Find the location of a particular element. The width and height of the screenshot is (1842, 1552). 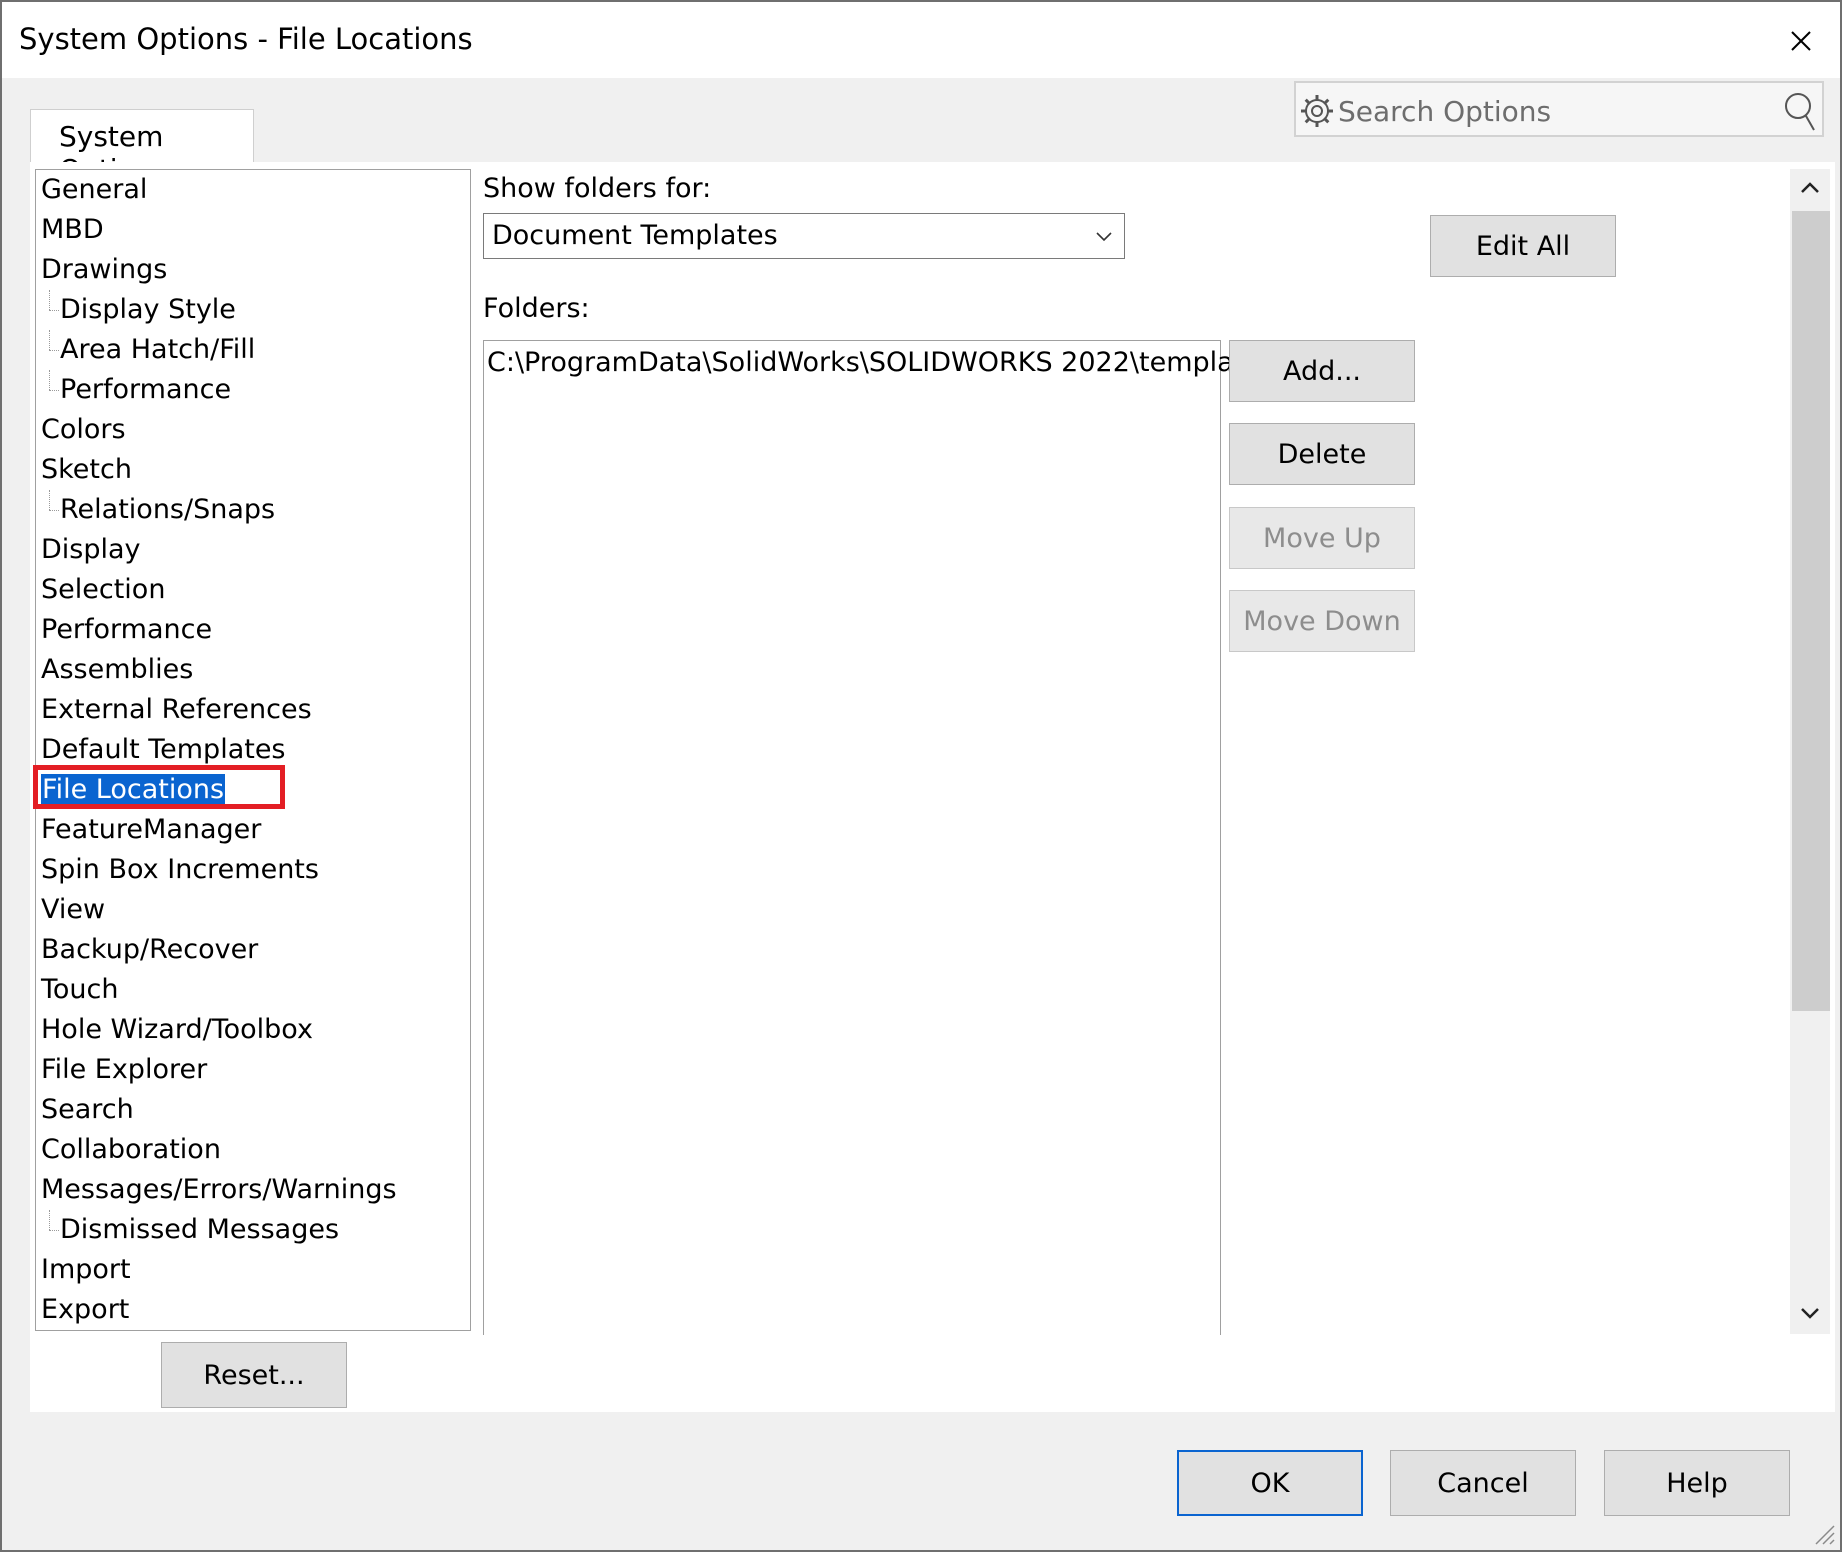

search-options-box: Search Options is located at coordinates (1559, 109).